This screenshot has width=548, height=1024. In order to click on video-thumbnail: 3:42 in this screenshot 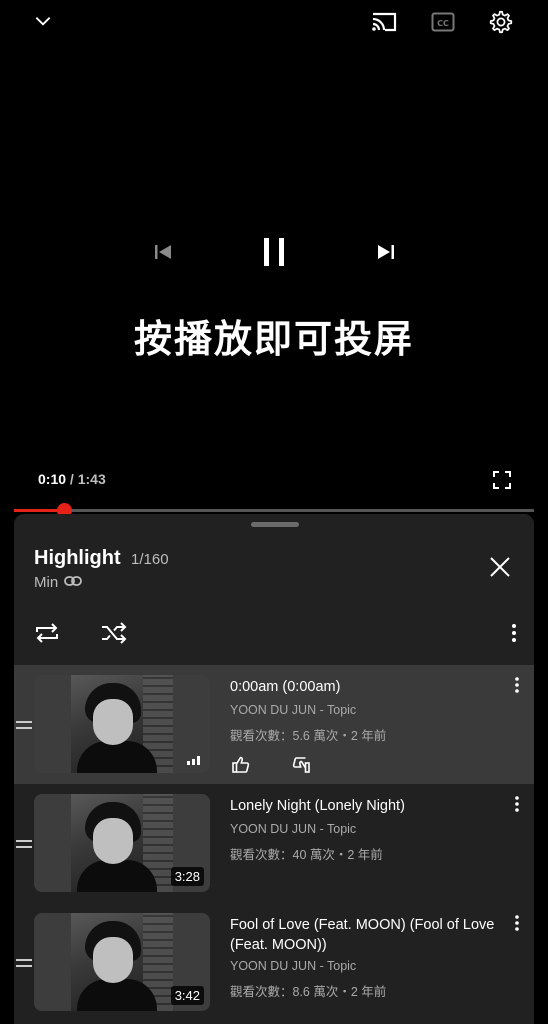, I will do `click(122, 962)`.